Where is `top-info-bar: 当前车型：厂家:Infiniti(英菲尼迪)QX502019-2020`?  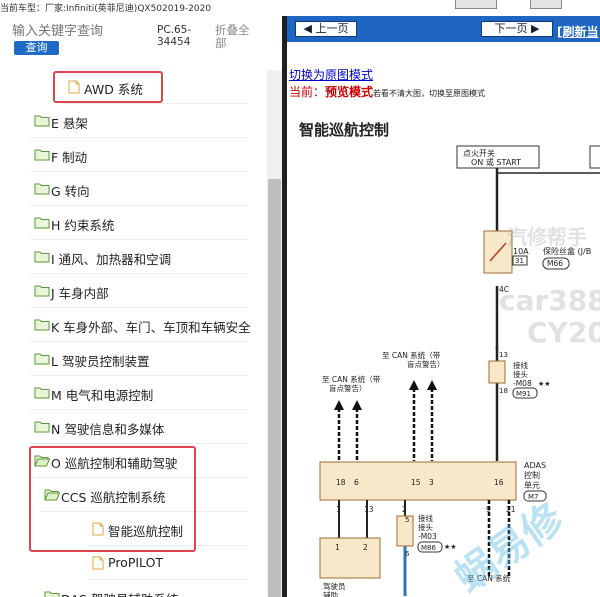
top-info-bar: 当前车型：厂家:Infiniti(英菲尼迪)QX502019-2020 is located at coordinates (300, 8).